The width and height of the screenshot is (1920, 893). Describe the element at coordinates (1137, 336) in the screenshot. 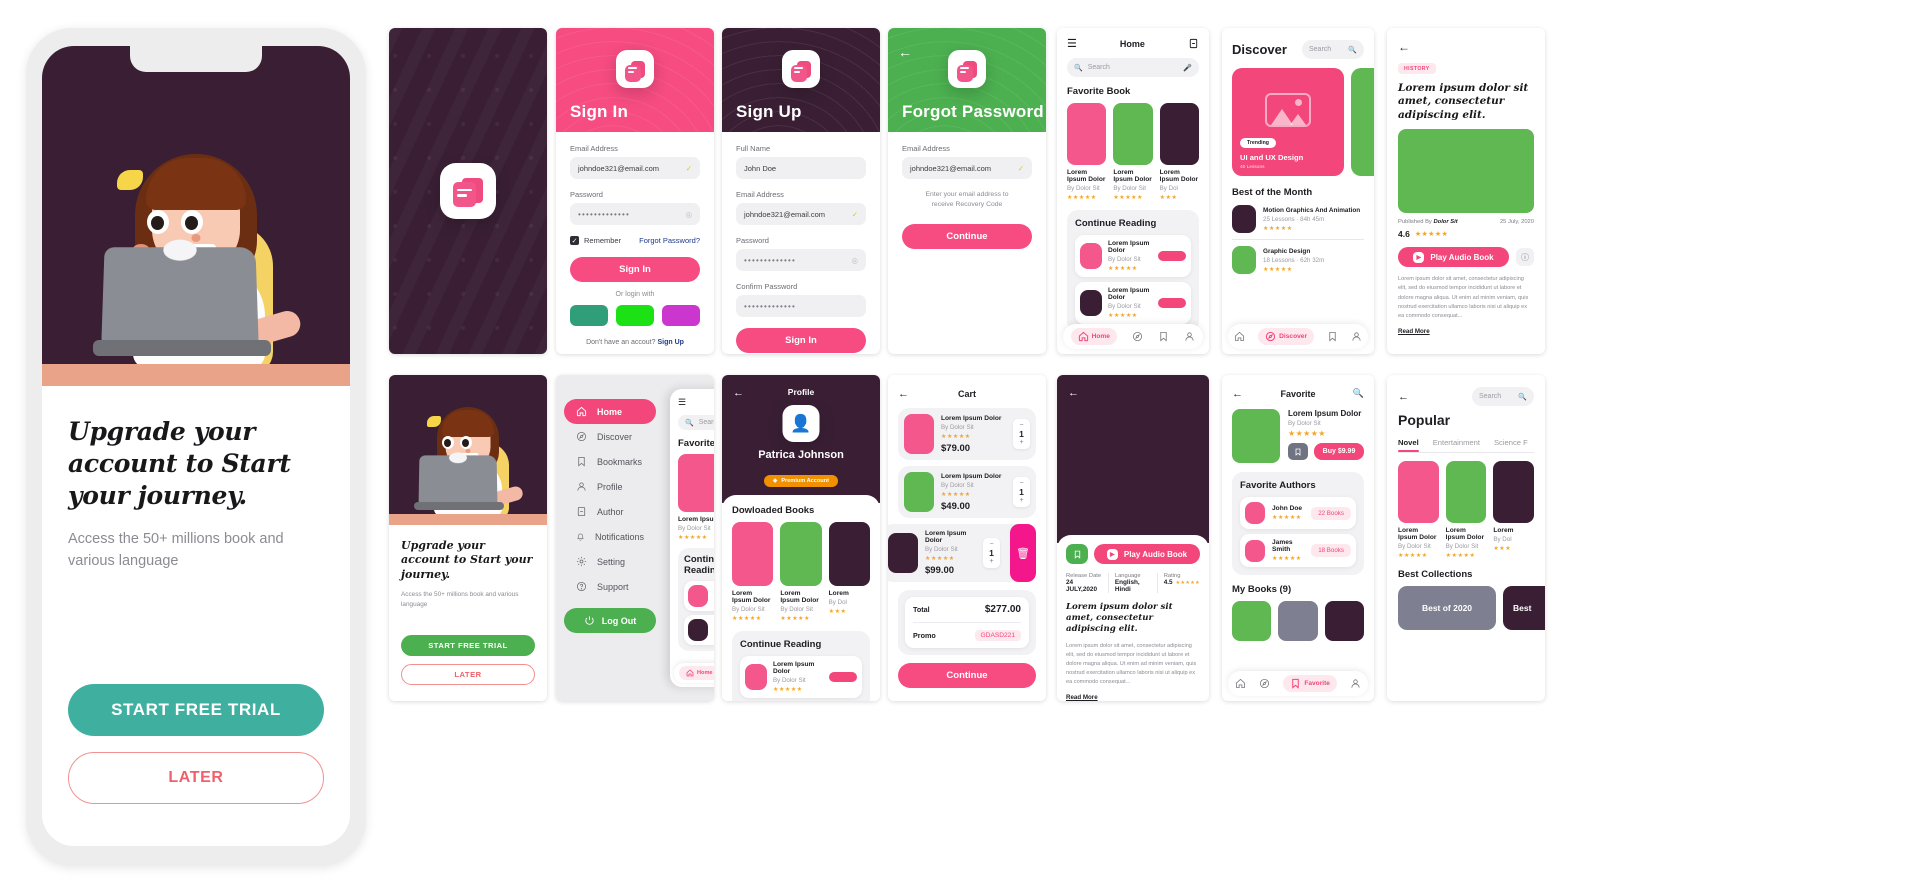

I see `compass-icon` at that location.